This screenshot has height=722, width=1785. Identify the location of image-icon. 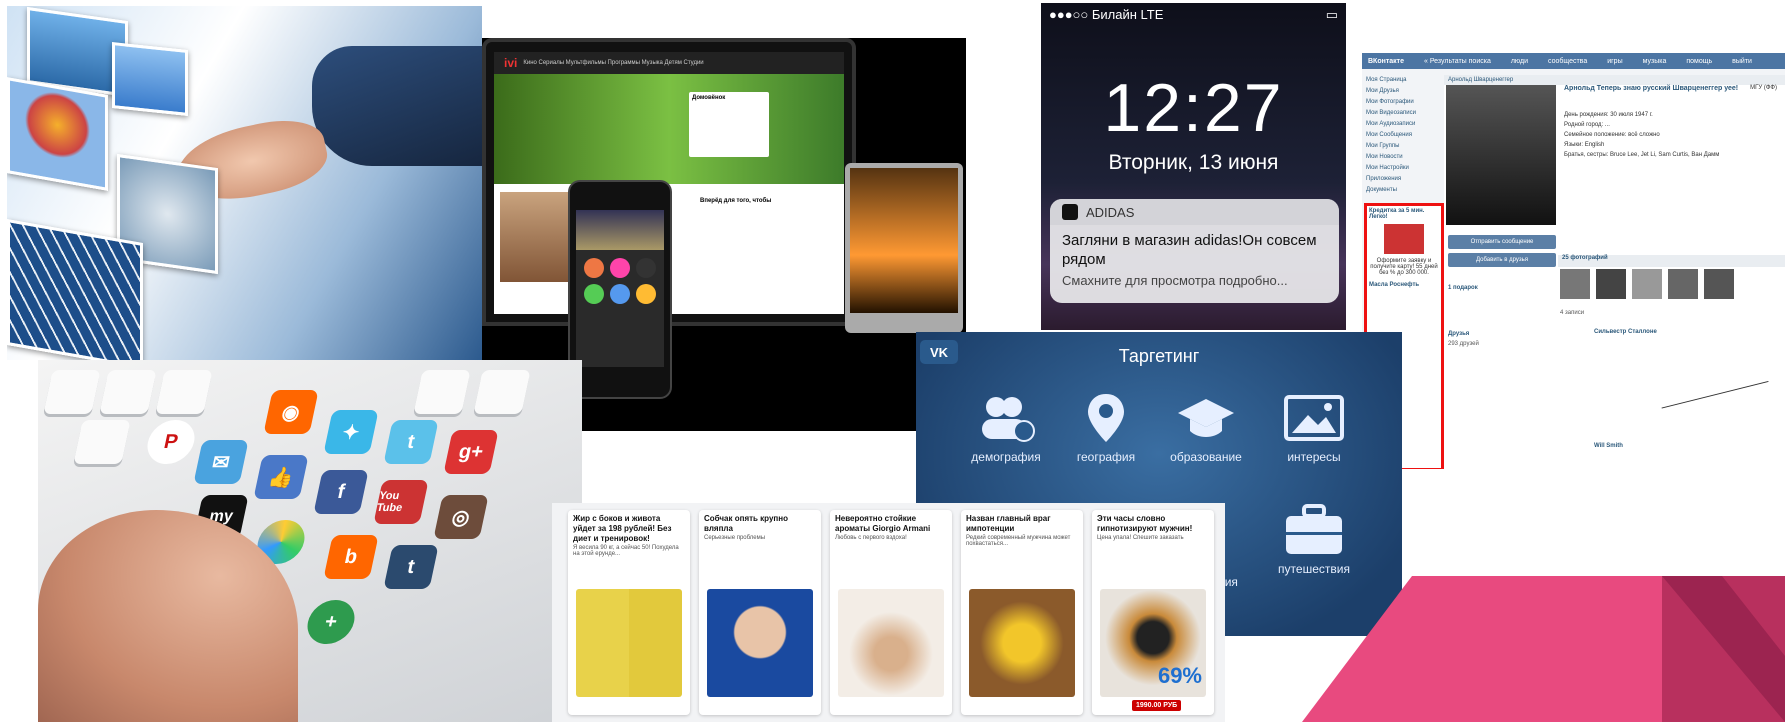
(1314, 418).